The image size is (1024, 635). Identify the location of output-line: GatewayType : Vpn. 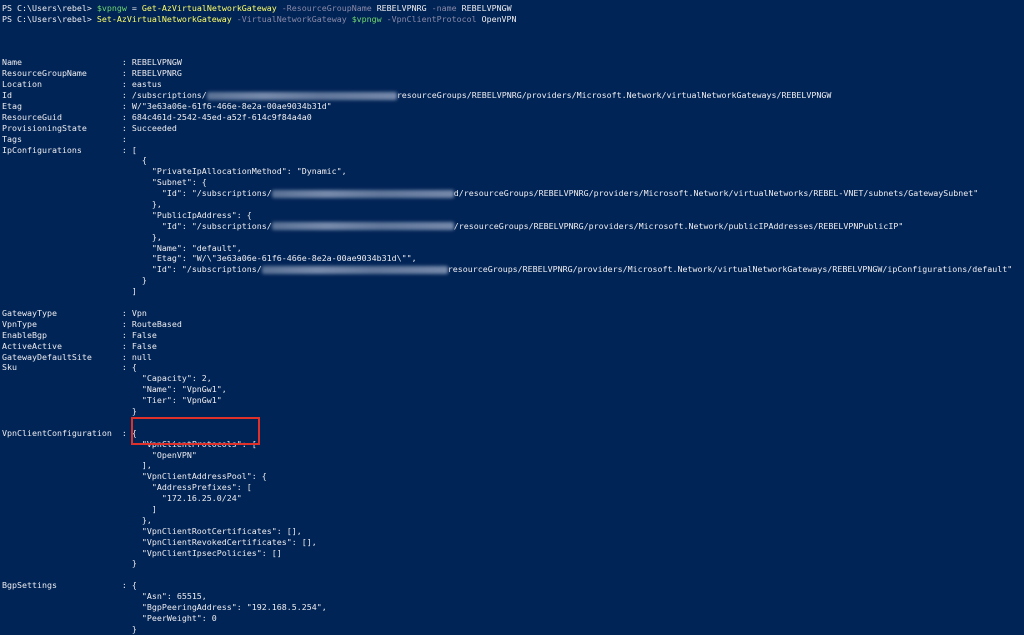
(74, 312).